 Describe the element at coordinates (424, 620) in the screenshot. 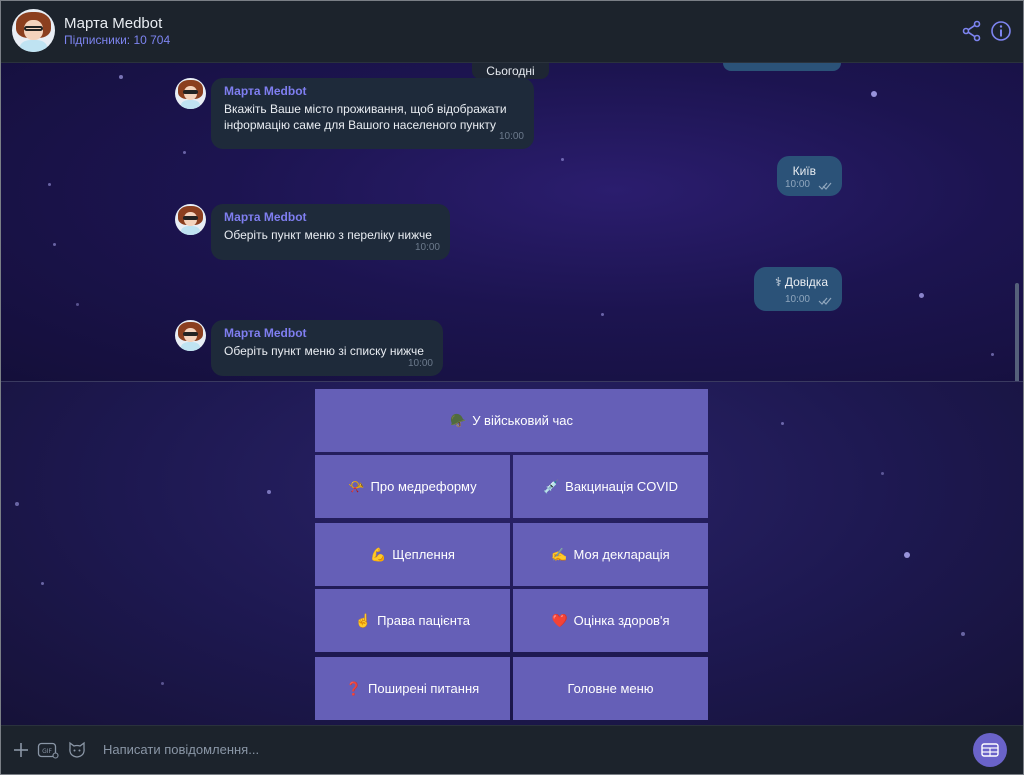

I see `keyboard-button-label: Права пацієнта` at that location.